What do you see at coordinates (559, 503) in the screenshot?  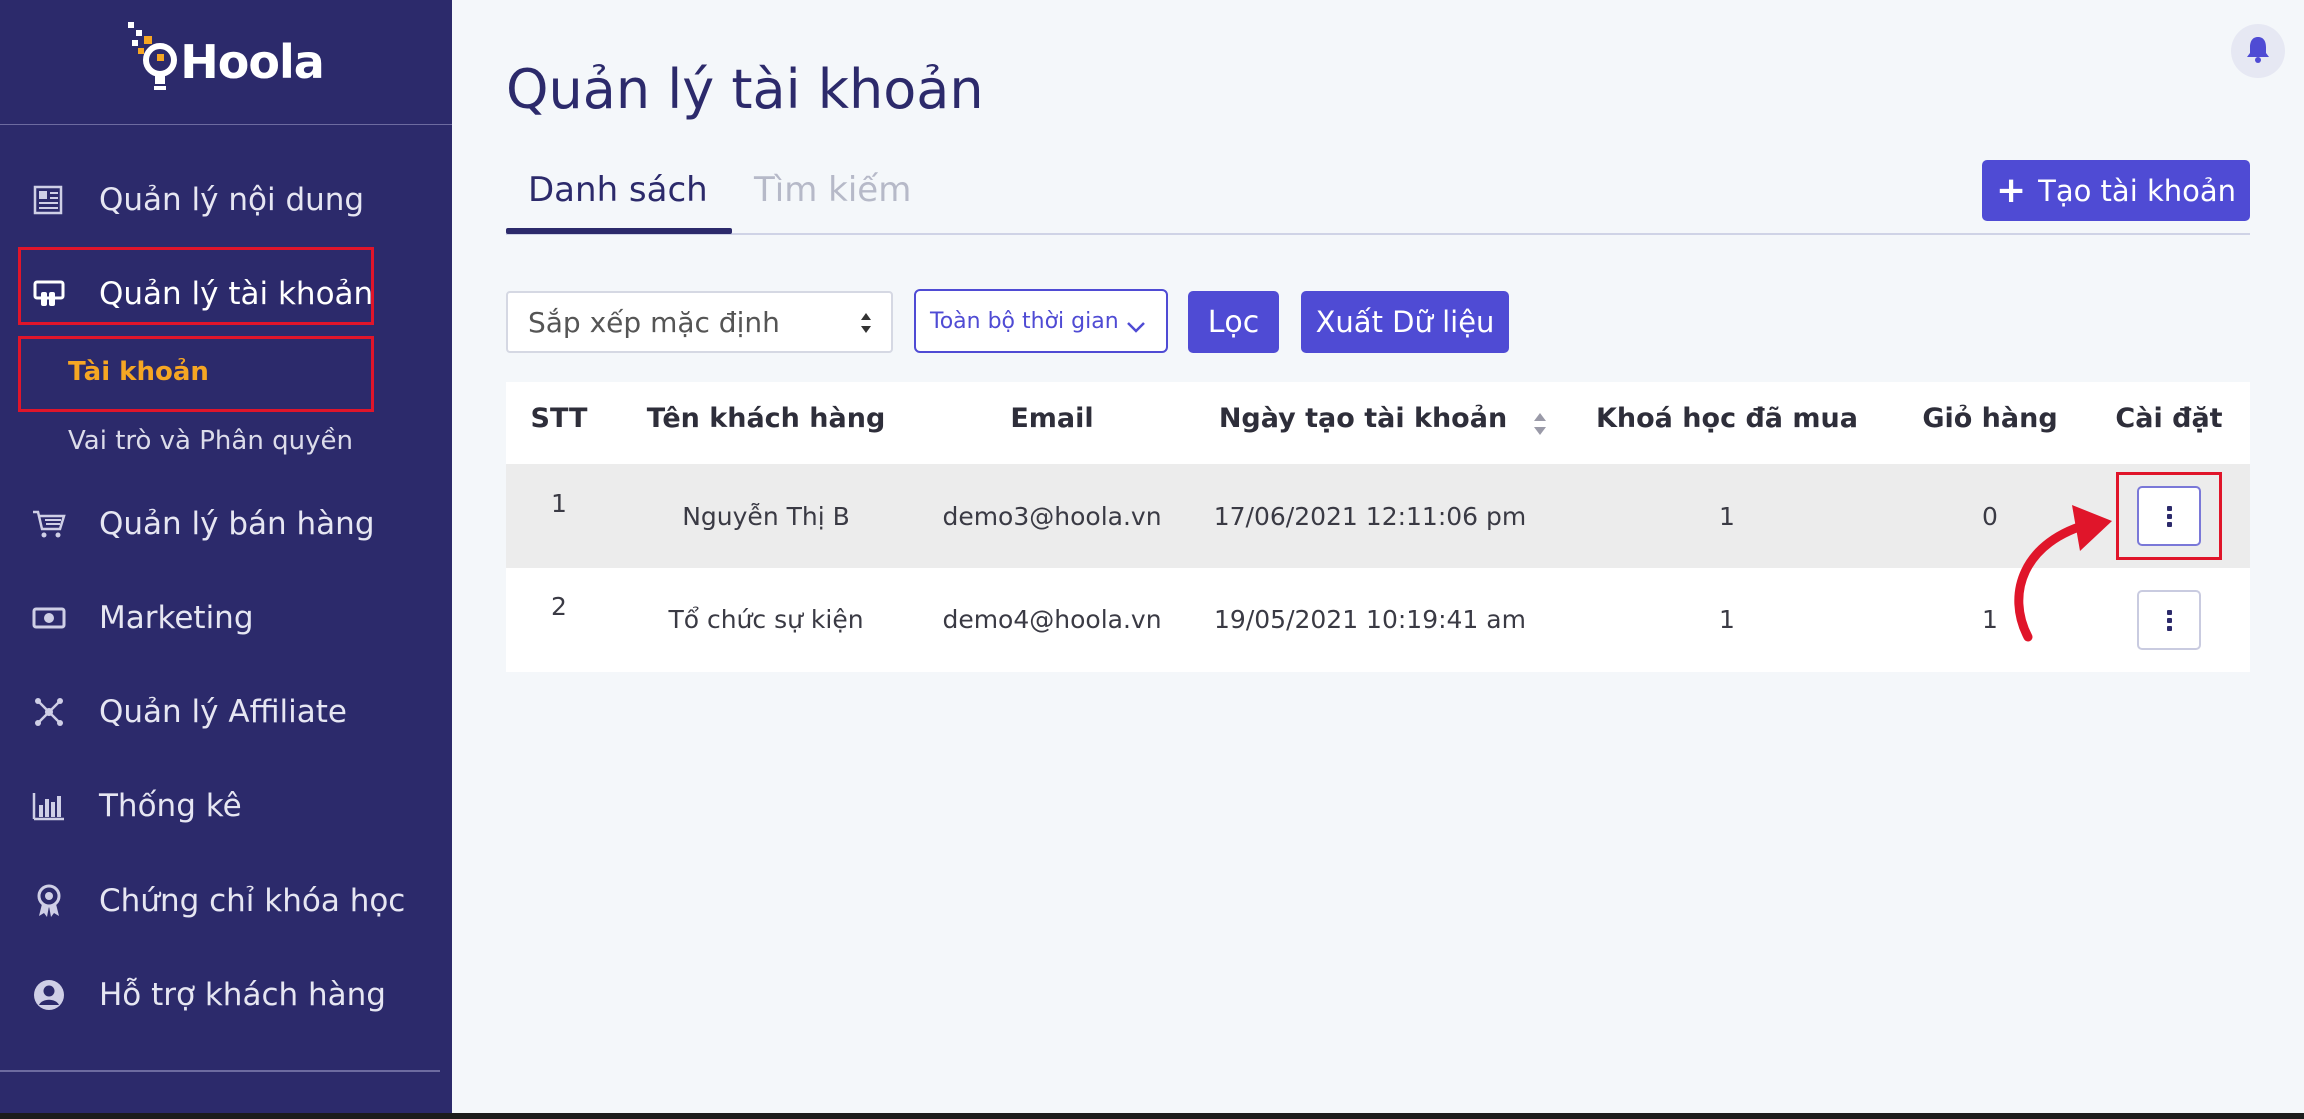 I see `cell-stt: 1` at bounding box center [559, 503].